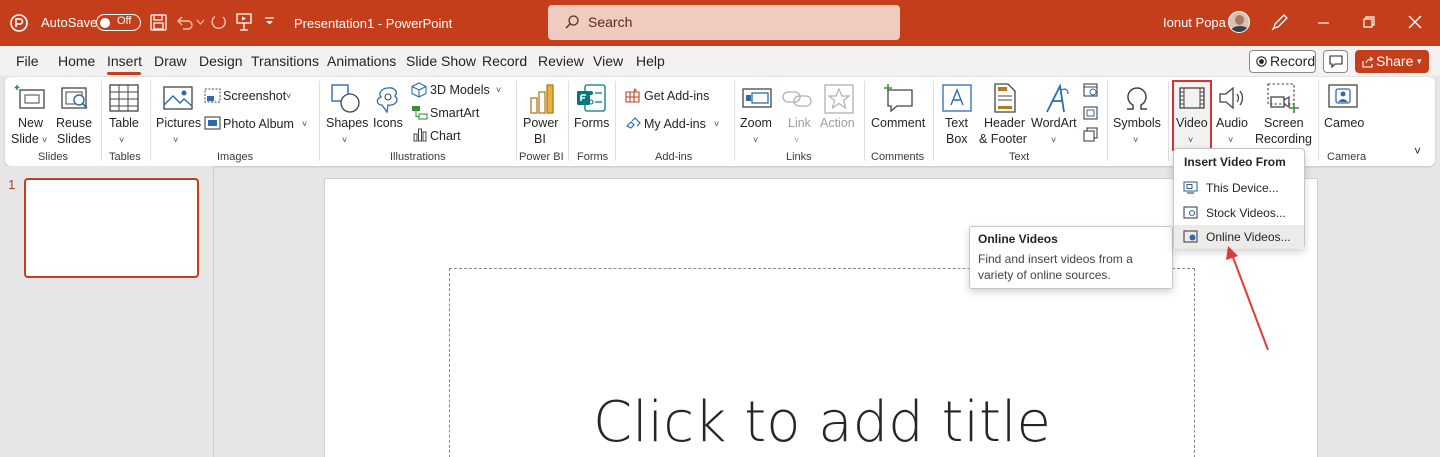  Describe the element at coordinates (957, 98) in the screenshot. I see `text-box-icon` at that location.